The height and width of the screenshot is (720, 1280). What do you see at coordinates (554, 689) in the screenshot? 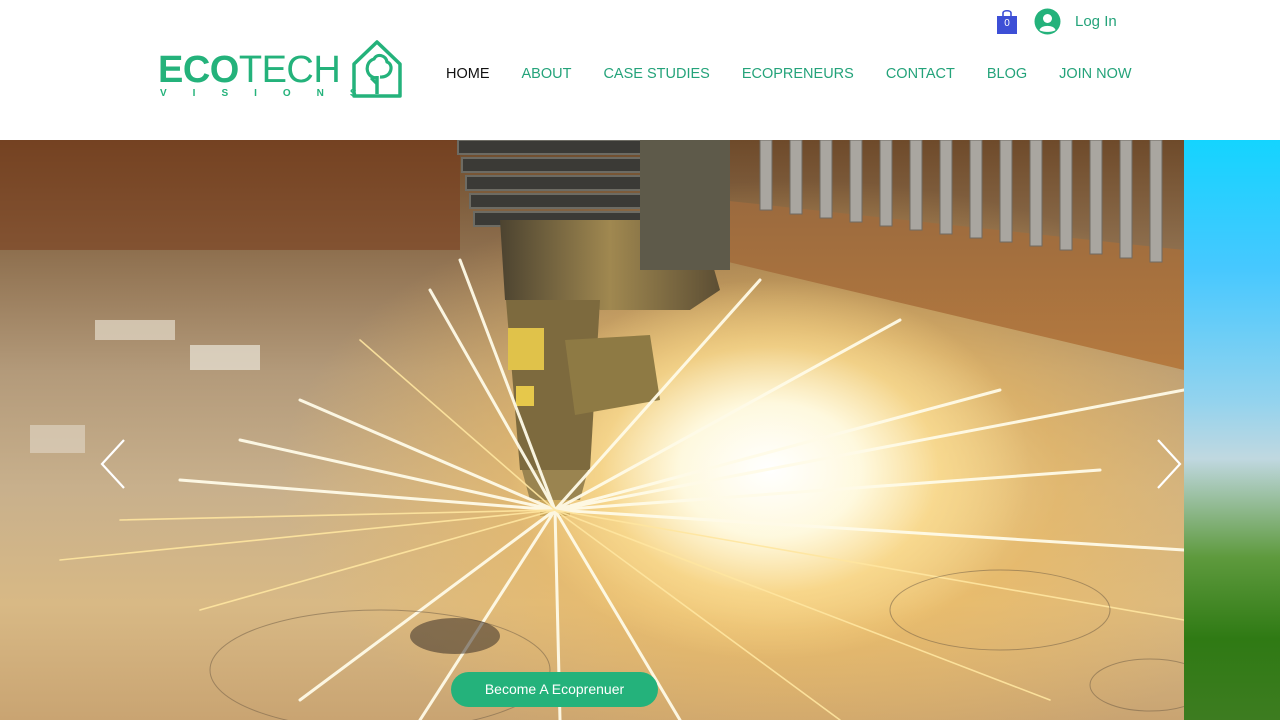
I see `become-ecopreneur-button: Become A Ecoprenuer` at bounding box center [554, 689].